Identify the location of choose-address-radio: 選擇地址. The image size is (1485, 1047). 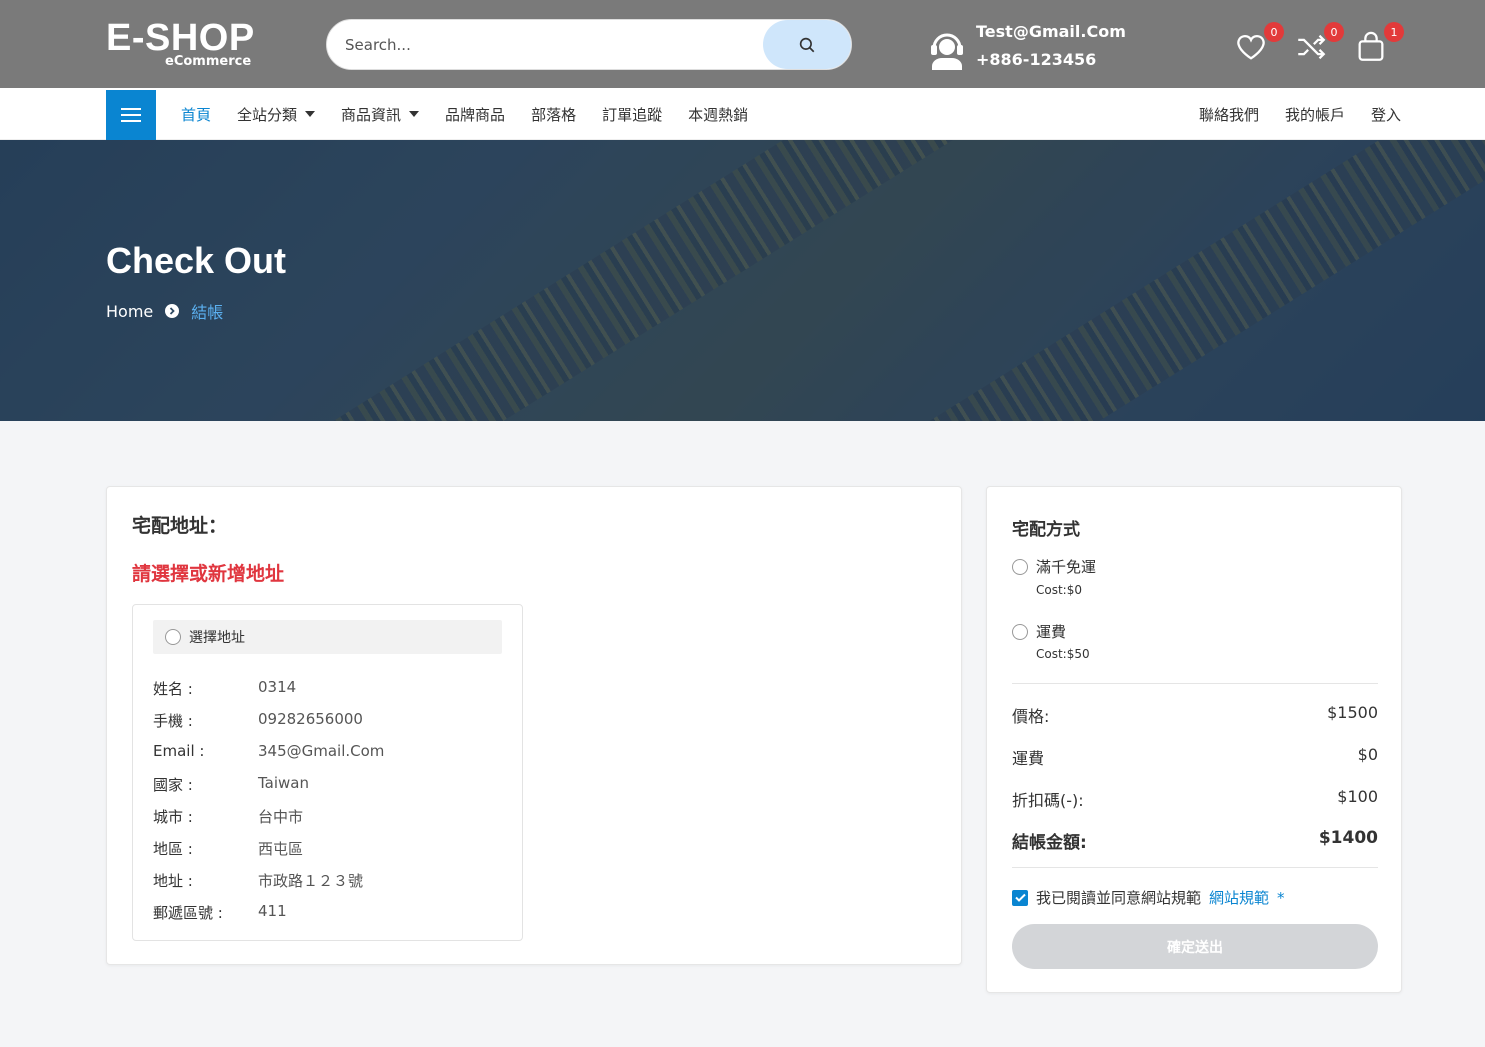
(327, 637).